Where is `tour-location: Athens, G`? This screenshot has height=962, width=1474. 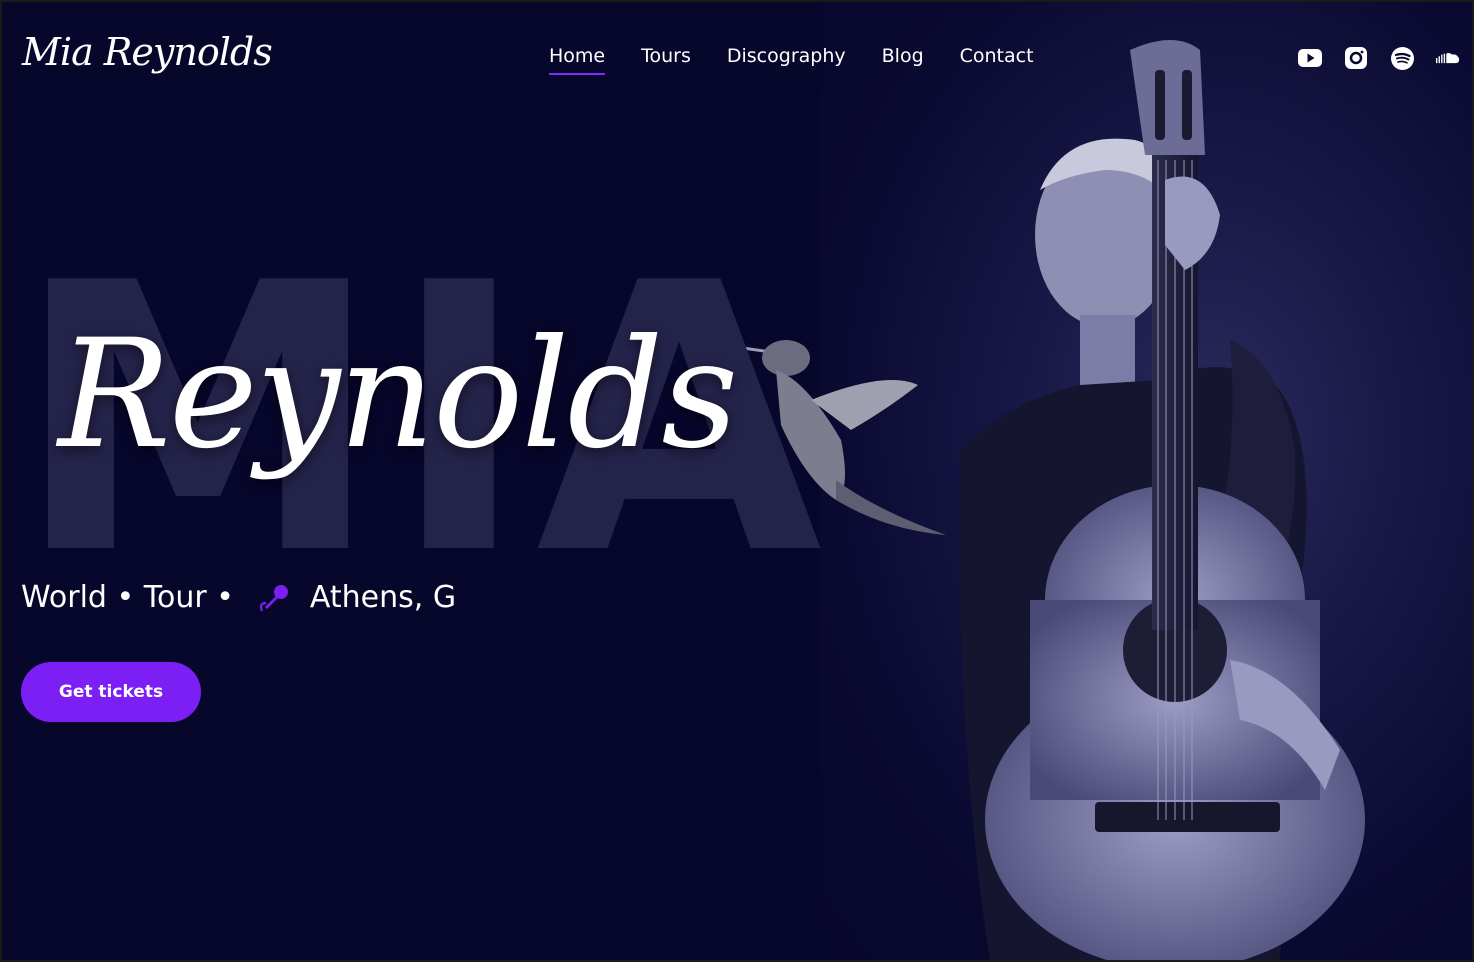
tour-location: Athens, G is located at coordinates (383, 597).